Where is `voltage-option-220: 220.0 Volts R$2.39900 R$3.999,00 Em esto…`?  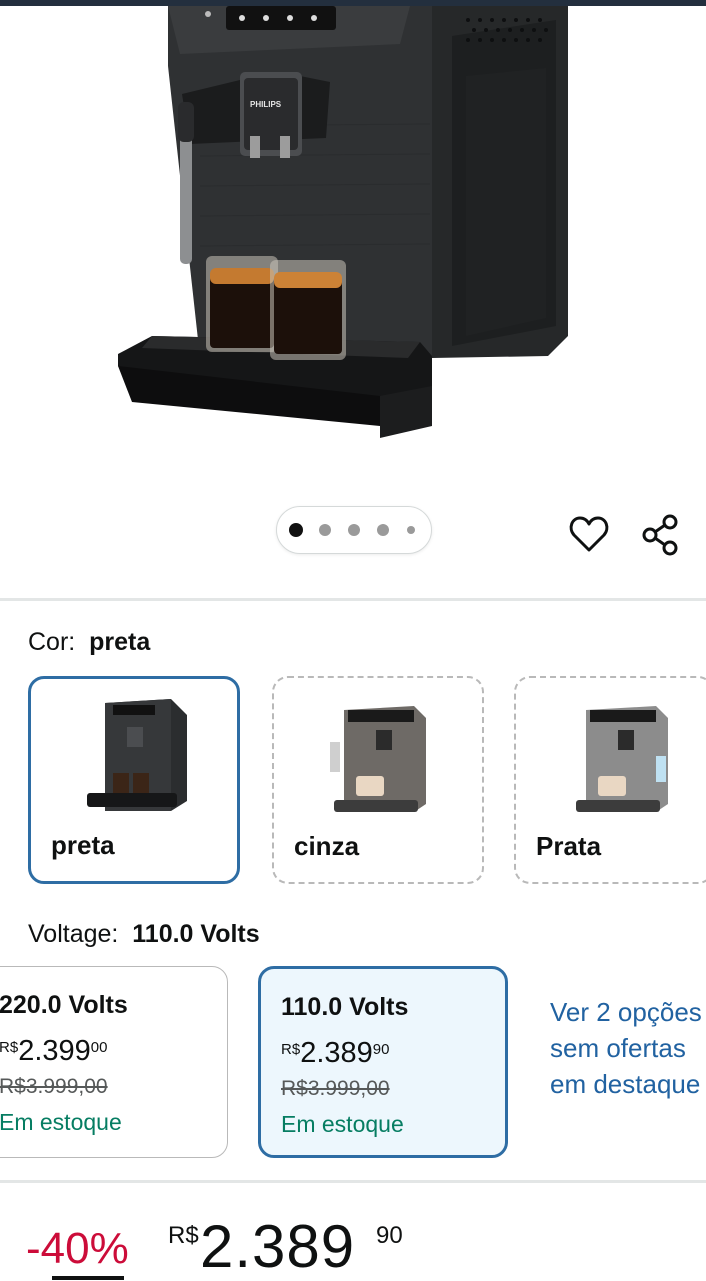
voltage-option-220: 220.0 Volts R$2.39900 R$3.999,00 Em esto… is located at coordinates (114, 1062).